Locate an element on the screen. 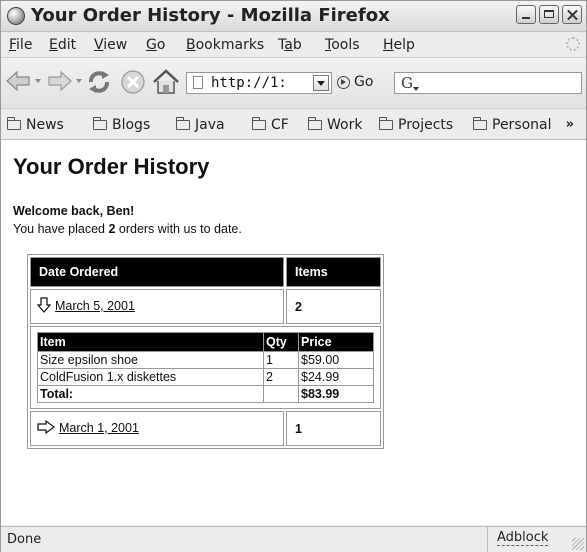  address-bar: http://1: is located at coordinates (259, 83).